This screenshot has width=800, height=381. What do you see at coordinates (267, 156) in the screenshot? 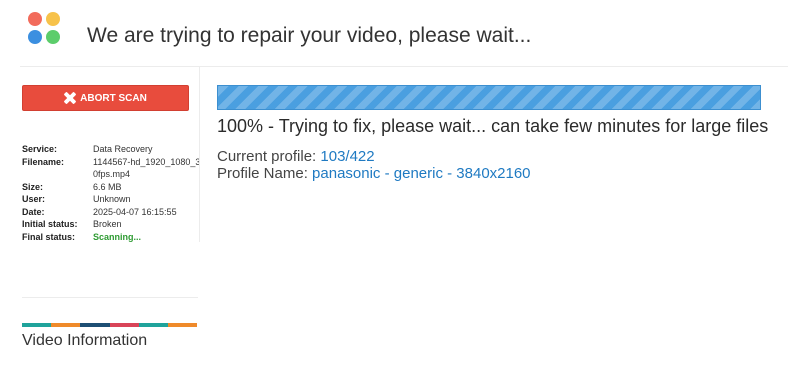
I see `current-profile-label: Current profile:` at bounding box center [267, 156].